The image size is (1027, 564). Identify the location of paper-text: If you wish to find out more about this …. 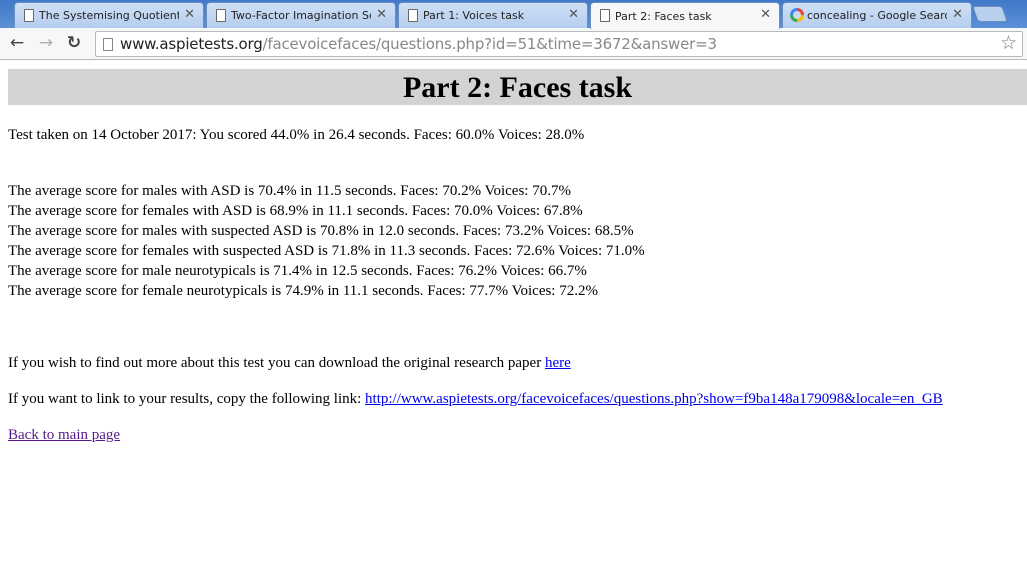
(276, 363).